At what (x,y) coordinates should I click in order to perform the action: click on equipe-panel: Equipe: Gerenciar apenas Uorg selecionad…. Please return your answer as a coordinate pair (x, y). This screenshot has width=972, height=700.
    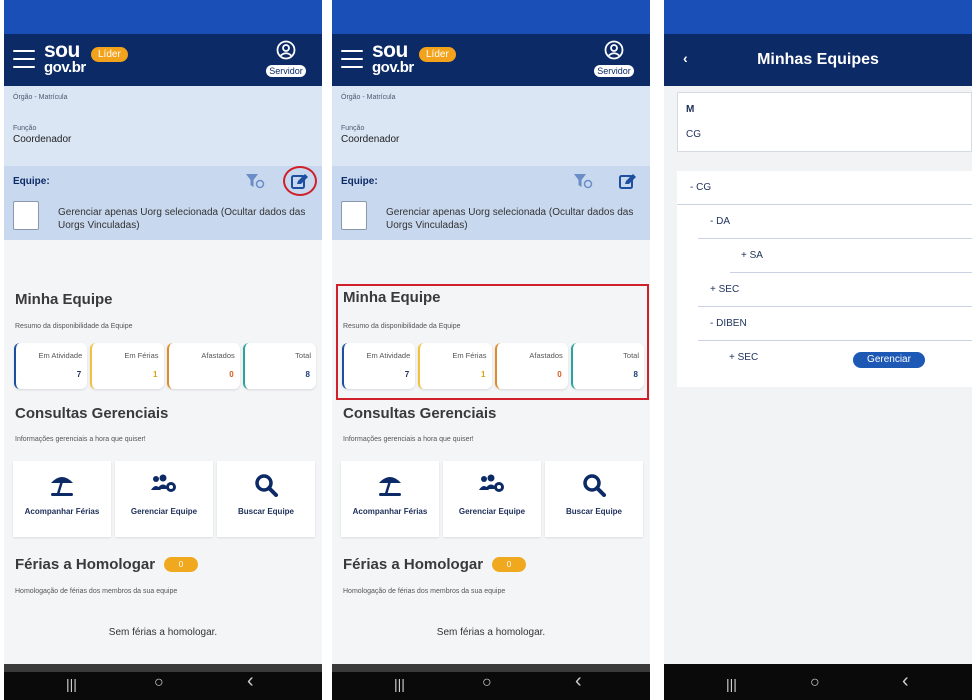
    Looking at the image, I should click on (163, 203).